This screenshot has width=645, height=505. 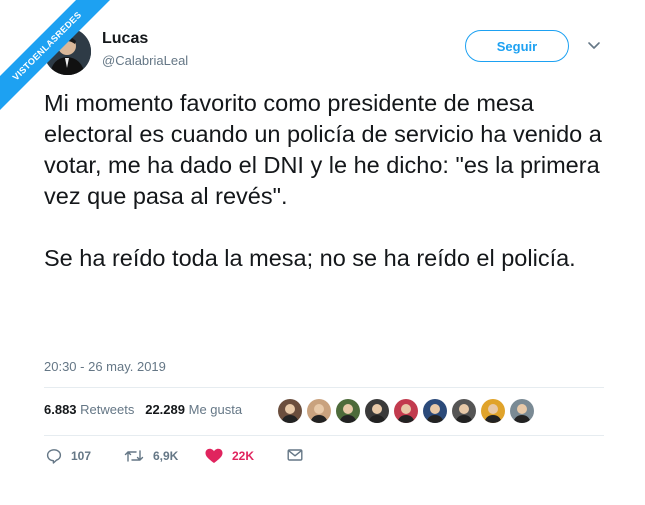 I want to click on retweet-count: 6,9K, so click(x=166, y=456).